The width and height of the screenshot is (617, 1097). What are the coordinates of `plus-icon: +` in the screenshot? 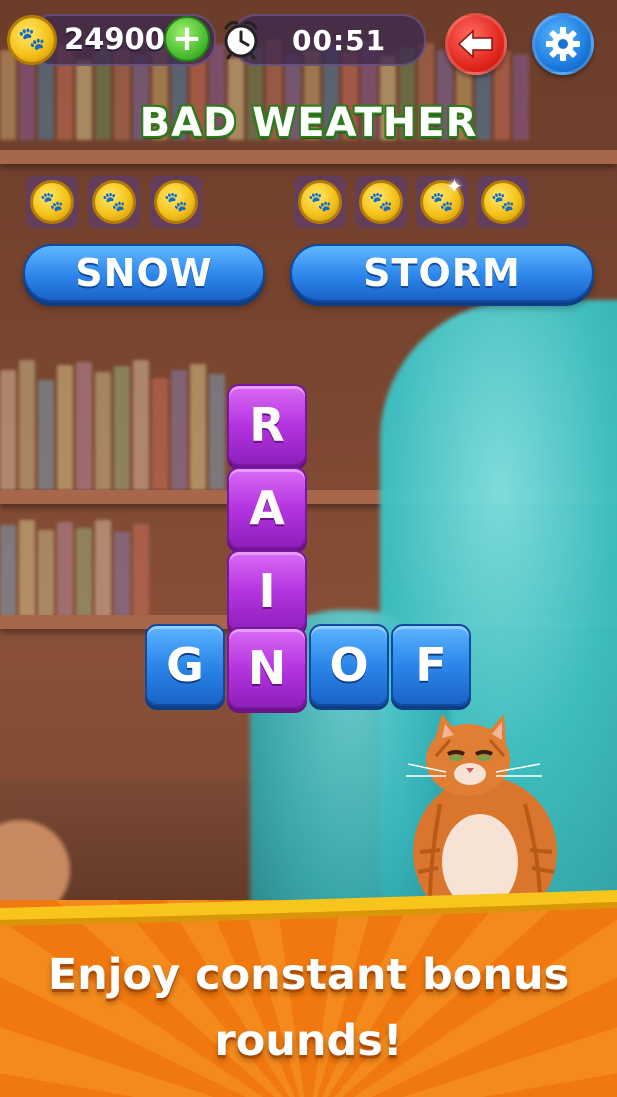 It's located at (187, 38).